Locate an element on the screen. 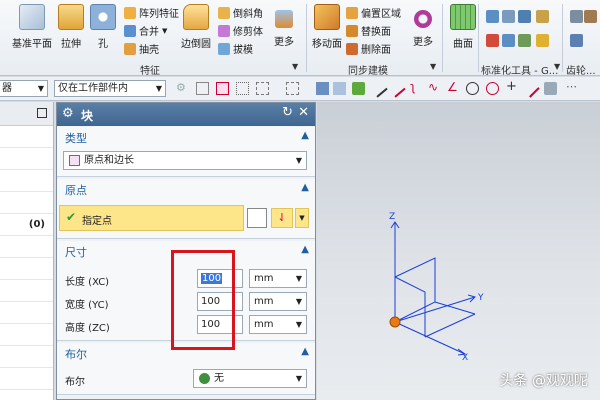  height-unit-select: mm ▼ is located at coordinates (278, 324).